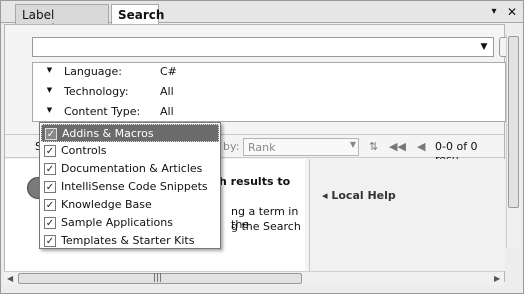  What do you see at coordinates (266, 226) in the screenshot?
I see `results-line: g the Search` at bounding box center [266, 226].